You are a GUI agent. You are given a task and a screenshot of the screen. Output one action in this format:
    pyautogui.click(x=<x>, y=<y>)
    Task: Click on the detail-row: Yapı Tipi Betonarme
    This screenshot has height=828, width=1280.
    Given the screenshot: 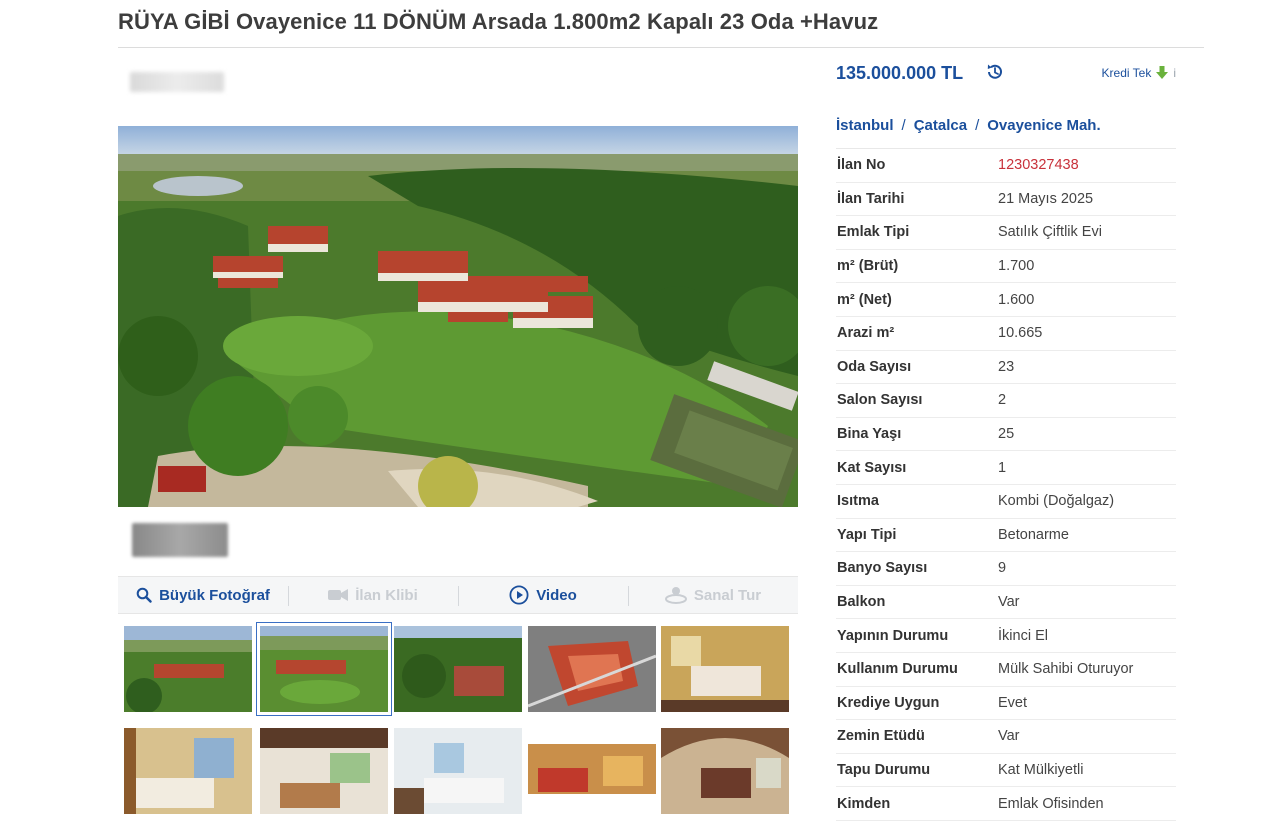 What is the action you would take?
    pyautogui.click(x=1006, y=536)
    